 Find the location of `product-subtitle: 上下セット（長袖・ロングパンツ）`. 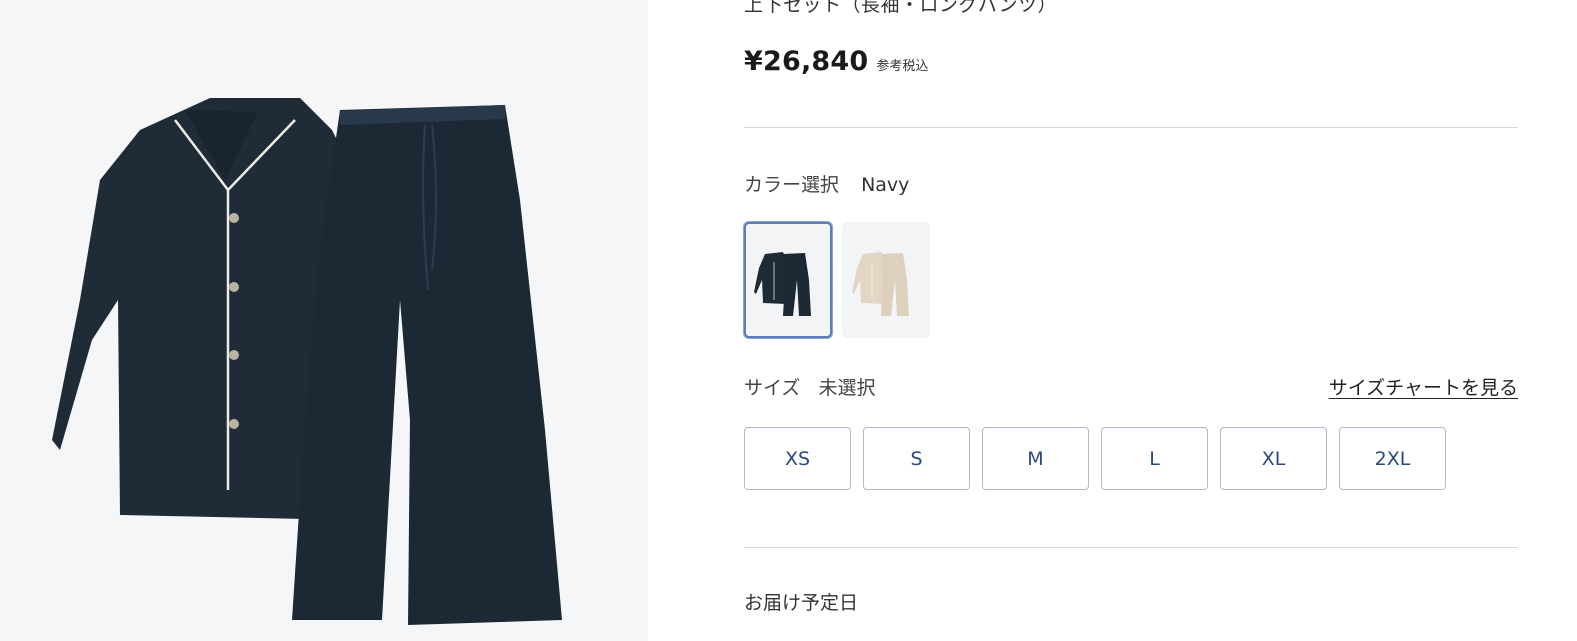

product-subtitle: 上下セット（長袖・ロングパンツ） is located at coordinates (900, 8).